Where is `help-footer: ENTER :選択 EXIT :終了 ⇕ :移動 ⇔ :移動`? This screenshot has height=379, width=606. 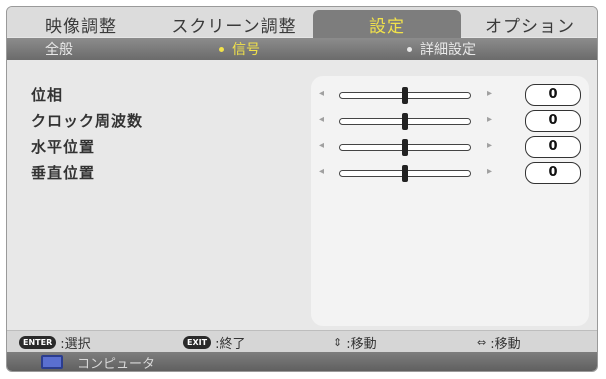 help-footer: ENTER :選択 EXIT :終了 ⇕ :移動 ⇔ :移動 is located at coordinates (302, 341).